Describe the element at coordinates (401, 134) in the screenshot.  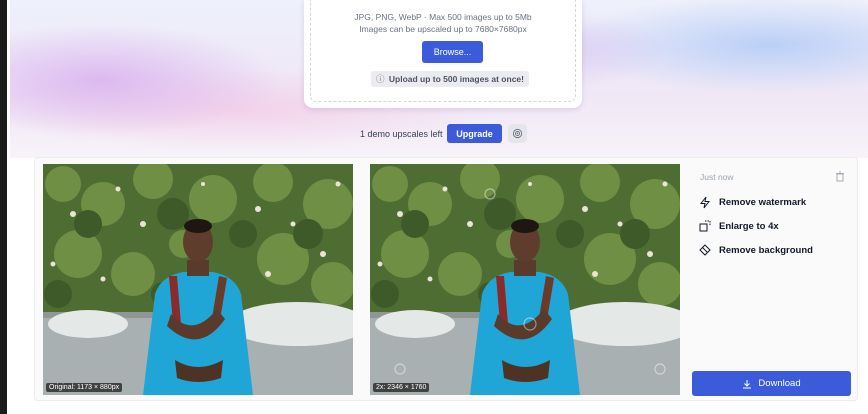
I see `demo-credits-text: 1 demo upscales left` at that location.